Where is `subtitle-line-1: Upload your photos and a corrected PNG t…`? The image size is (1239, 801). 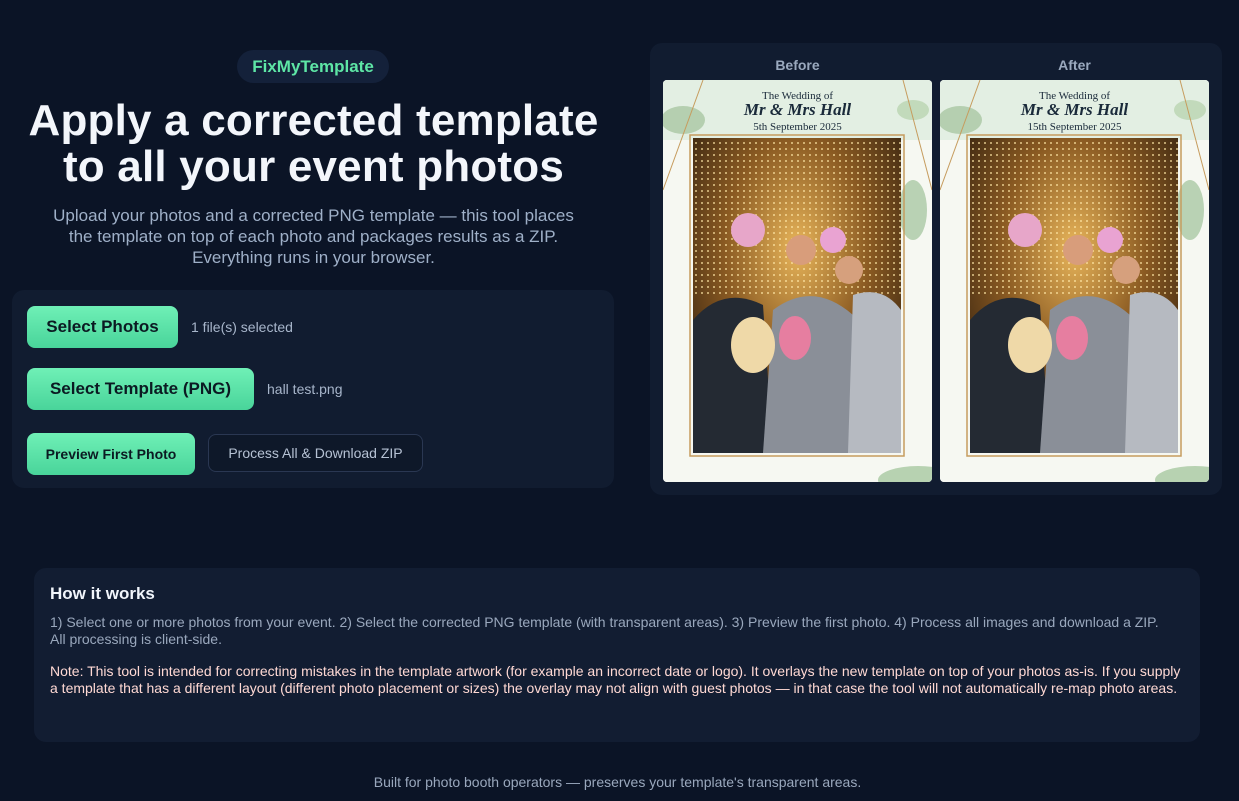 subtitle-line-1: Upload your photos and a corrected PNG t… is located at coordinates (313, 215).